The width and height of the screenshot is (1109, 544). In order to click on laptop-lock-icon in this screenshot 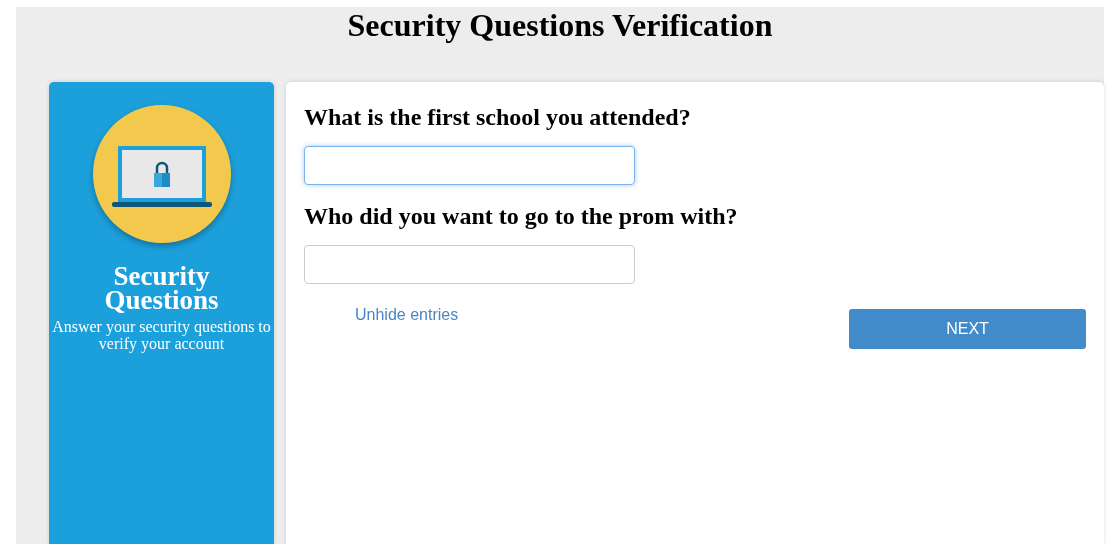, I will do `click(161, 174)`.